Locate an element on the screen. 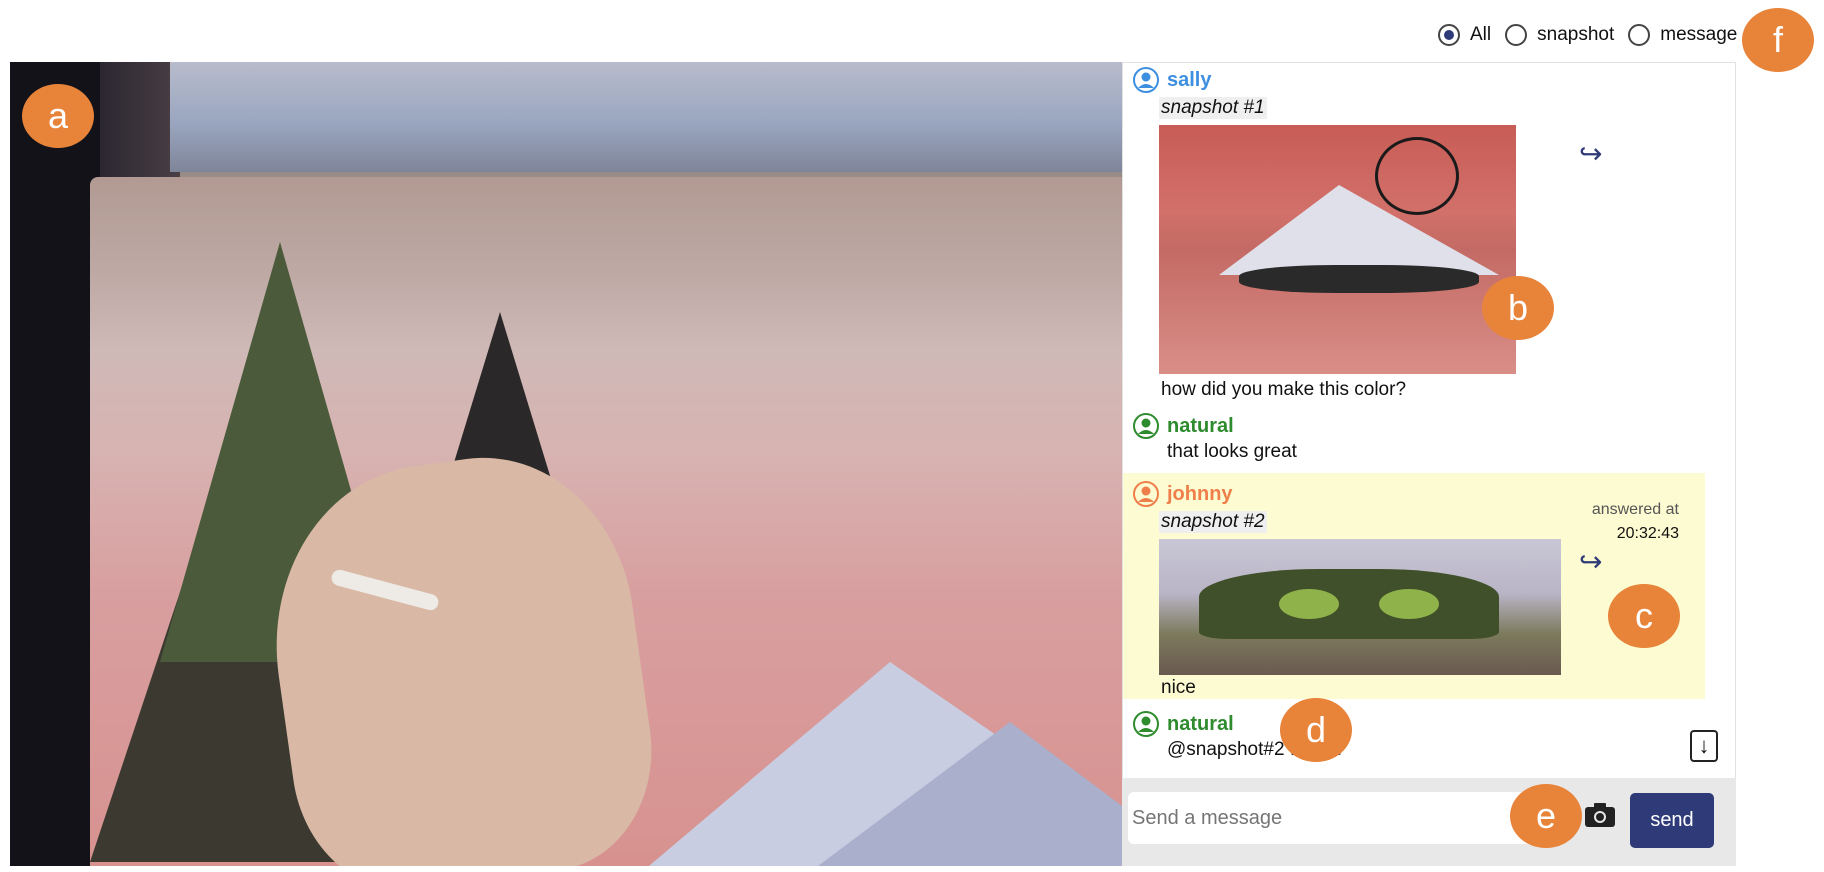  filter-message-radio: message is located at coordinates (1682, 35).